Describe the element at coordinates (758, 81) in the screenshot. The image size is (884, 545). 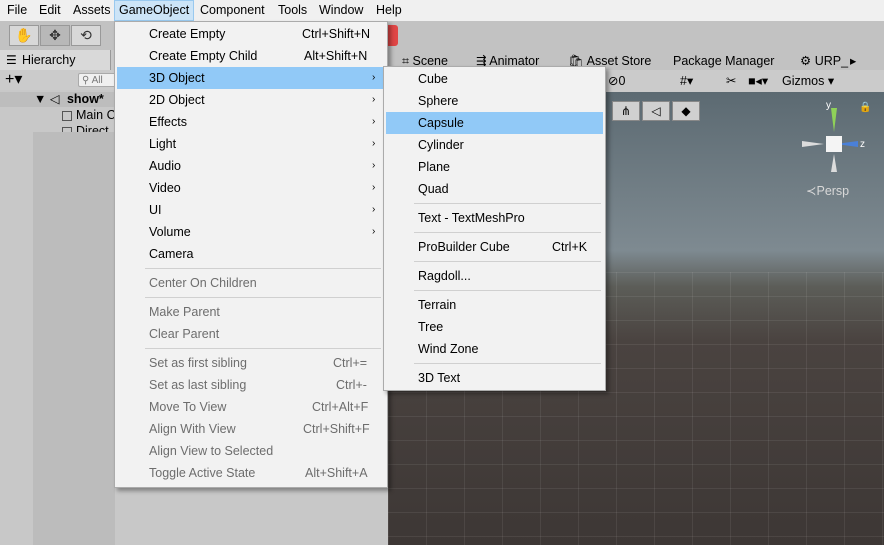
I see `camera-icon: ■◂▾` at that location.